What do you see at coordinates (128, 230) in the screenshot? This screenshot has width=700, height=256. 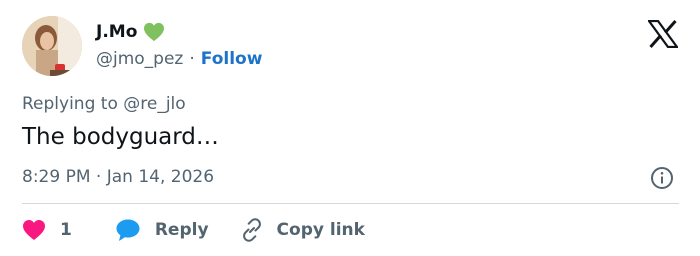 I see `speech-bubble-icon` at bounding box center [128, 230].